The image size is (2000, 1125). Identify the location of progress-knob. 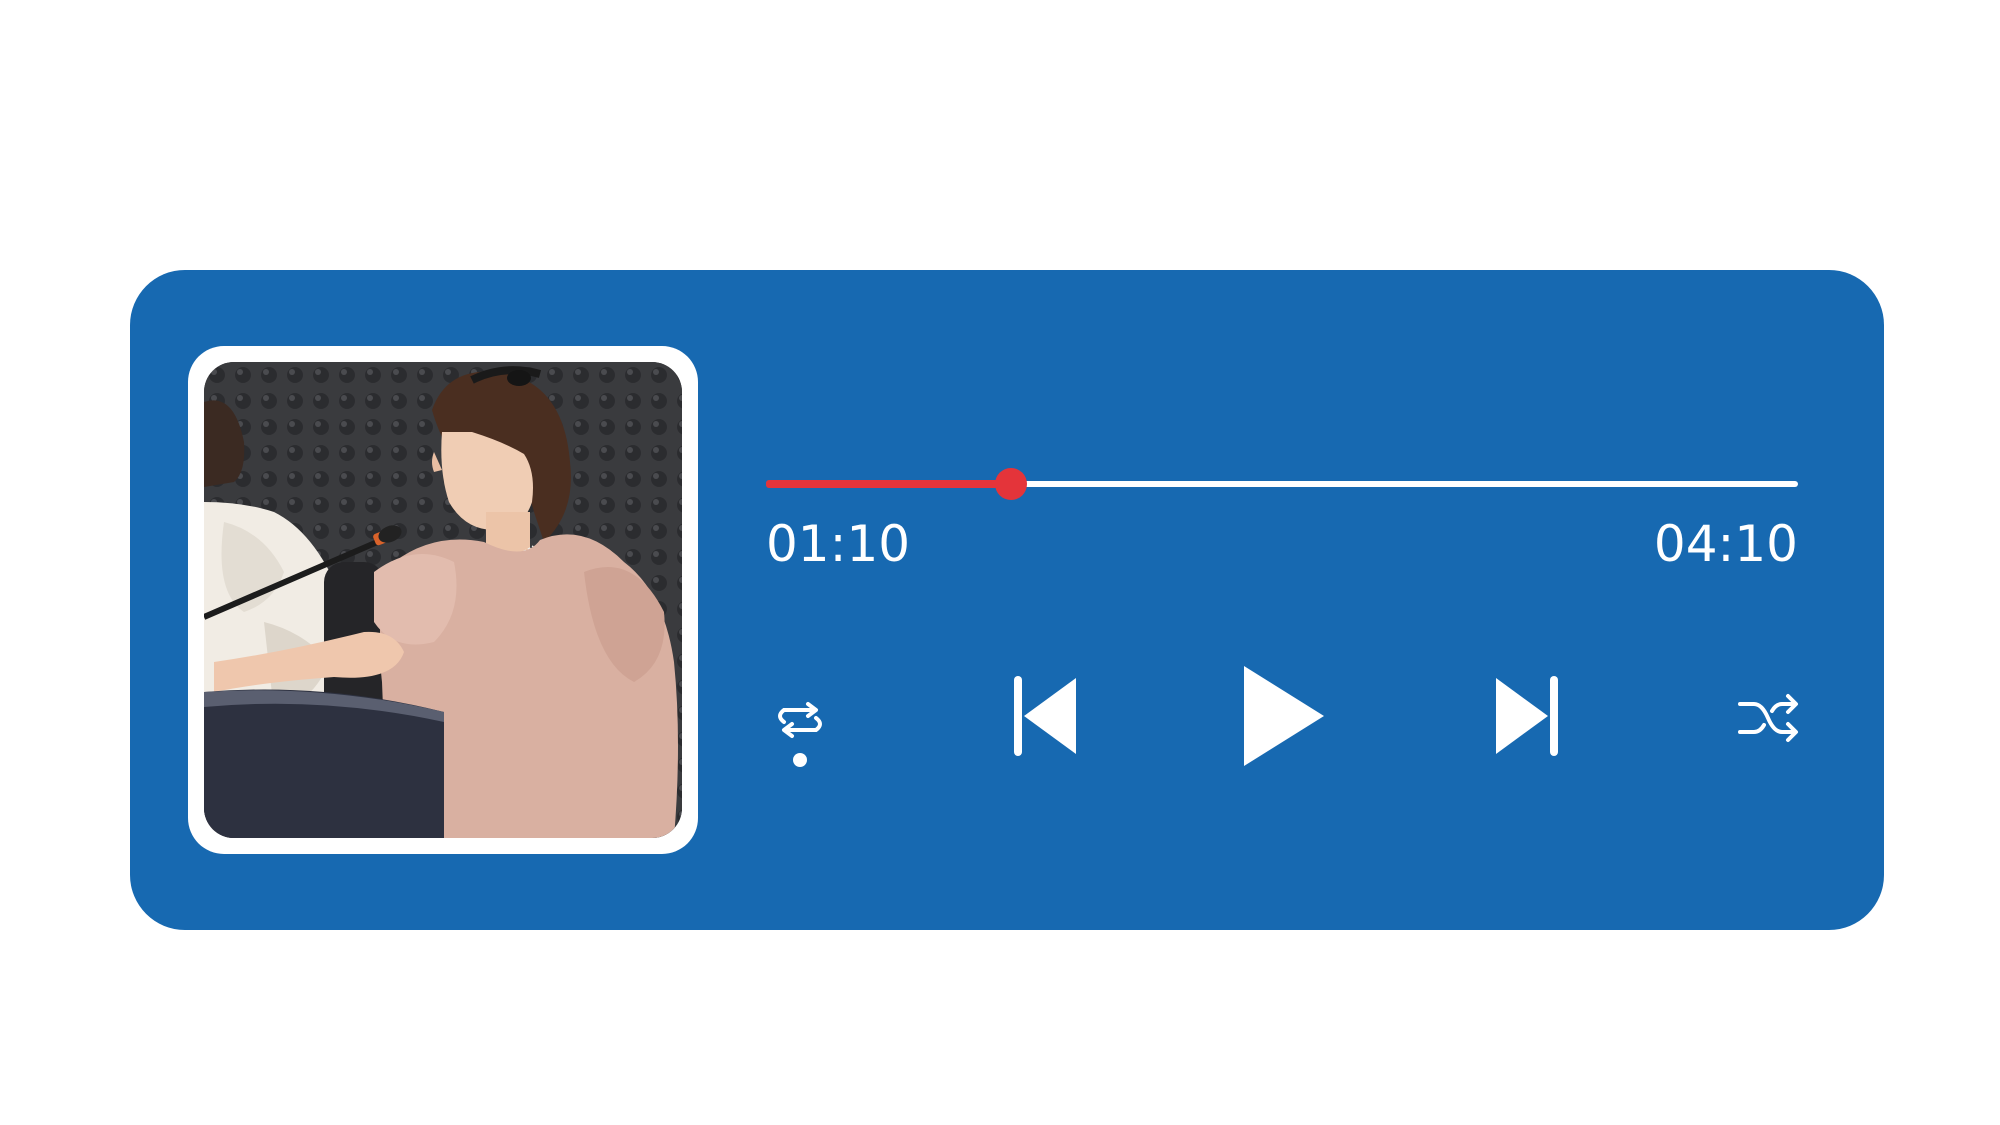
(1010, 484).